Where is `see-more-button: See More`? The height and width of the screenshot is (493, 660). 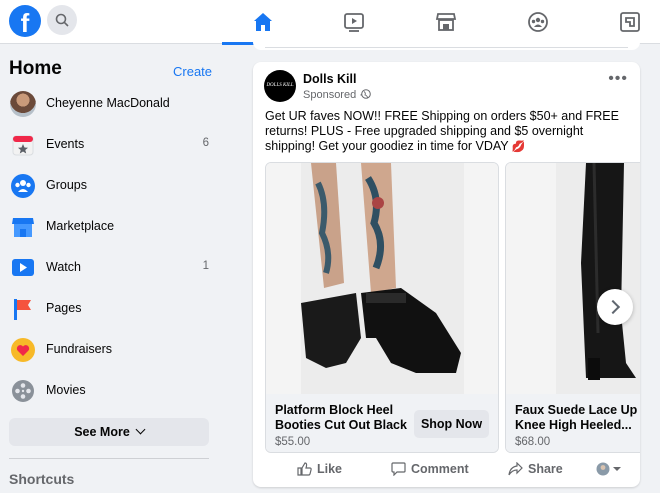 see-more-button: See More is located at coordinates (109, 432).